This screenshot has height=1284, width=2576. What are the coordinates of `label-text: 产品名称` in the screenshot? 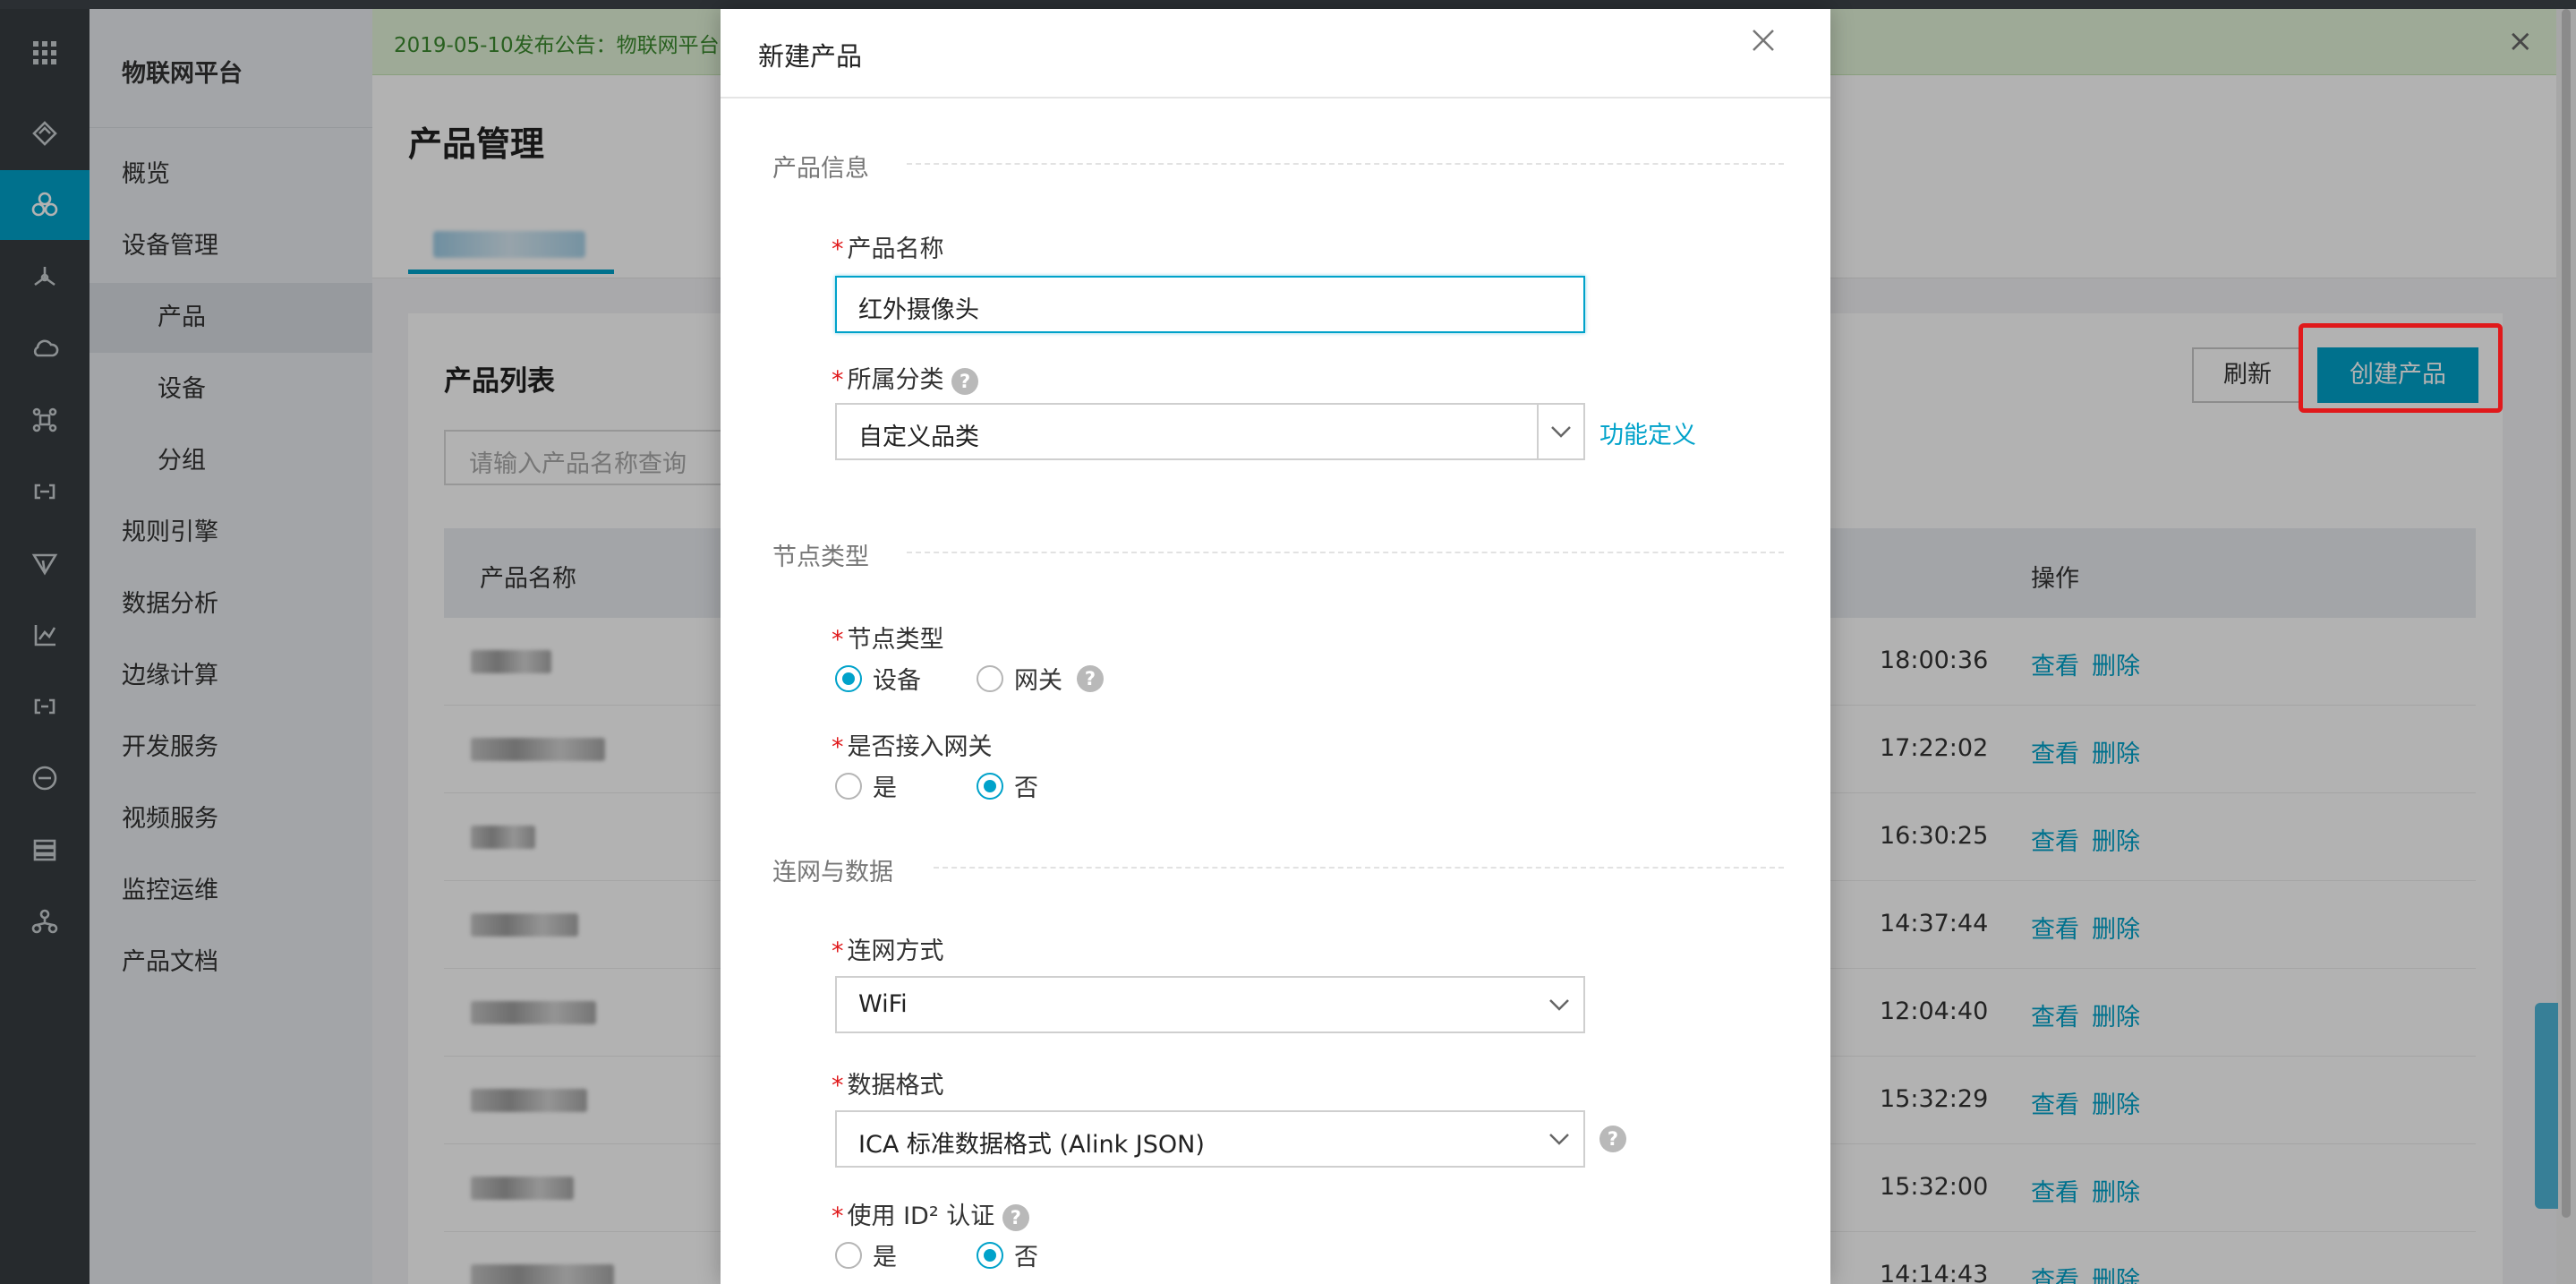 It's located at (895, 249).